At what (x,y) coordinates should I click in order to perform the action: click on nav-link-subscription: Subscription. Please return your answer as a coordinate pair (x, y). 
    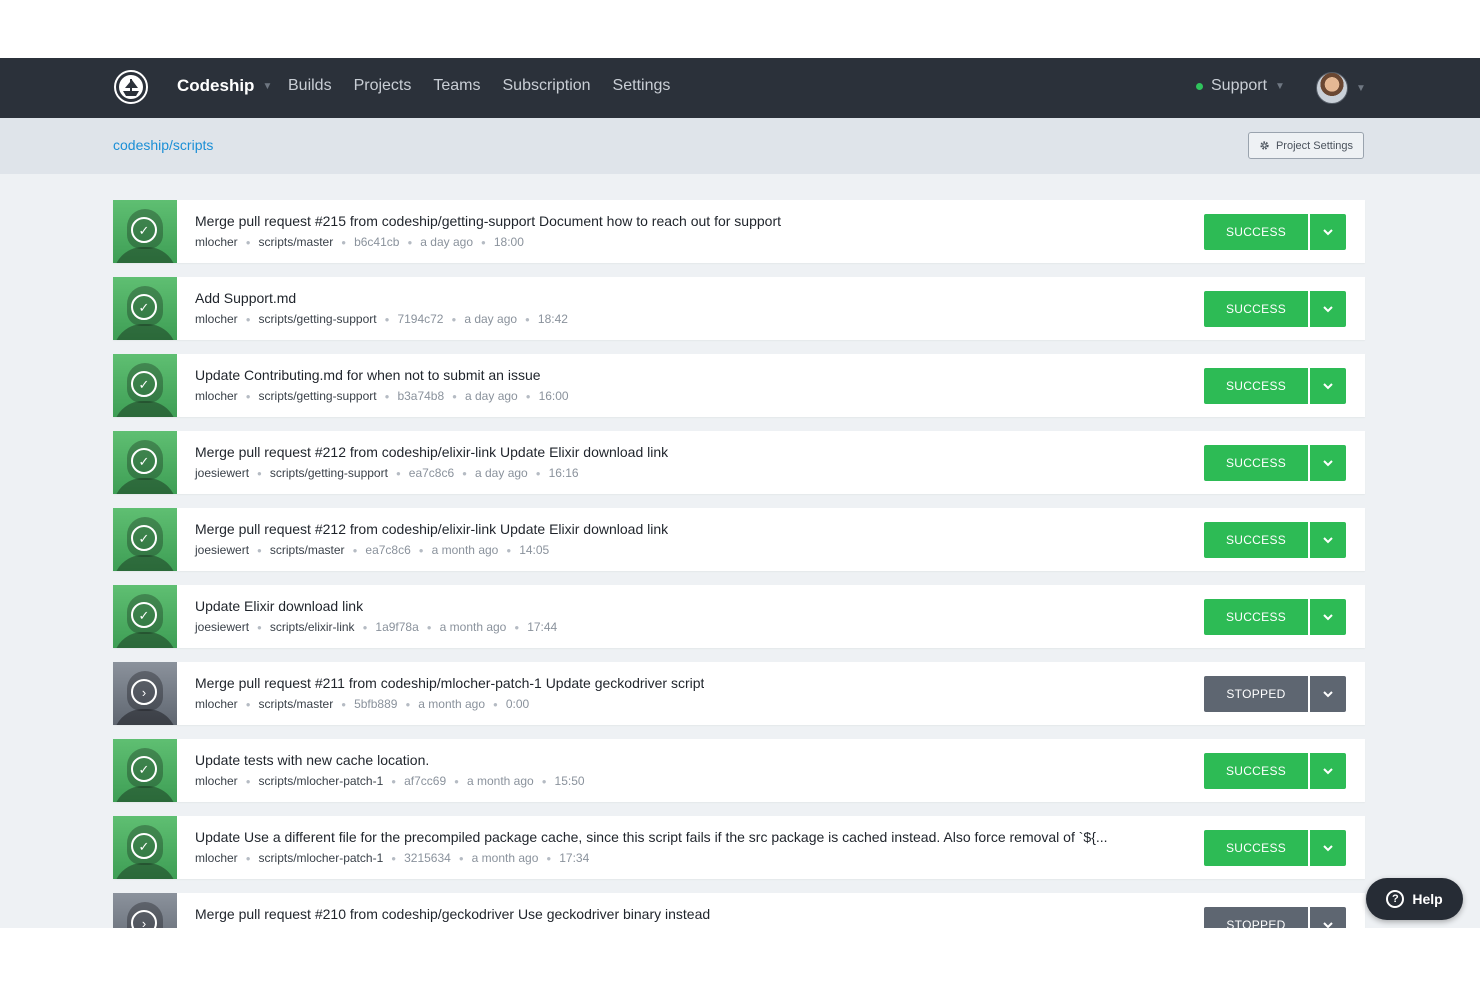
    Looking at the image, I should click on (547, 86).